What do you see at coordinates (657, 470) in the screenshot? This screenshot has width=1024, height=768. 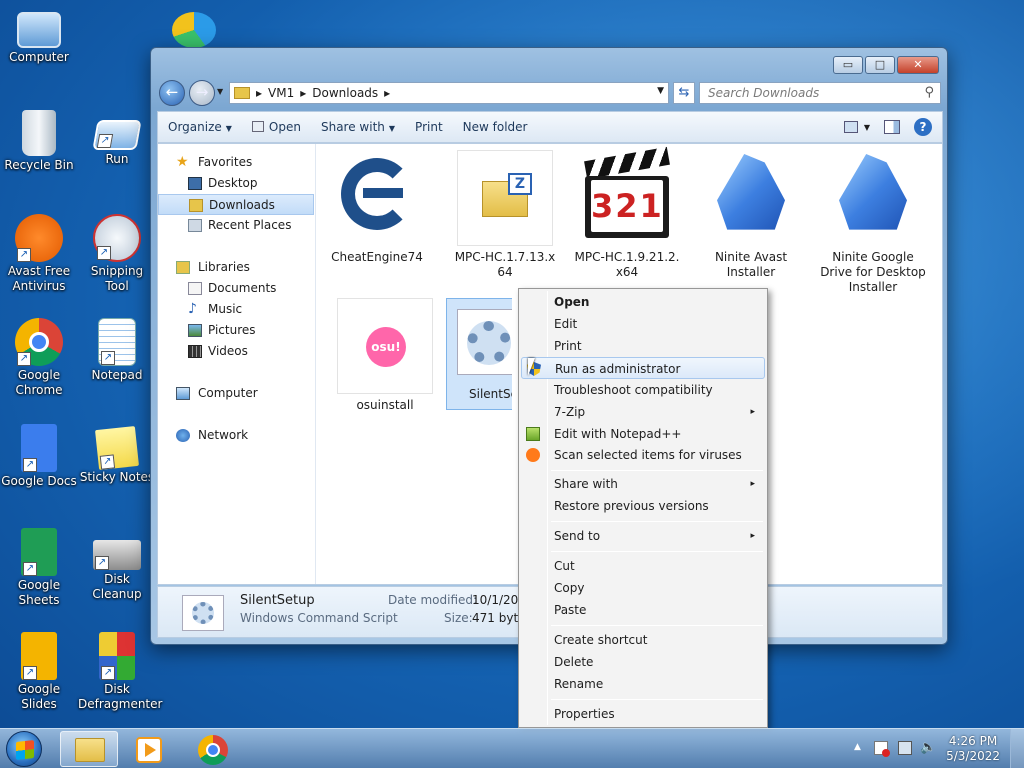 I see `menu-separator` at bounding box center [657, 470].